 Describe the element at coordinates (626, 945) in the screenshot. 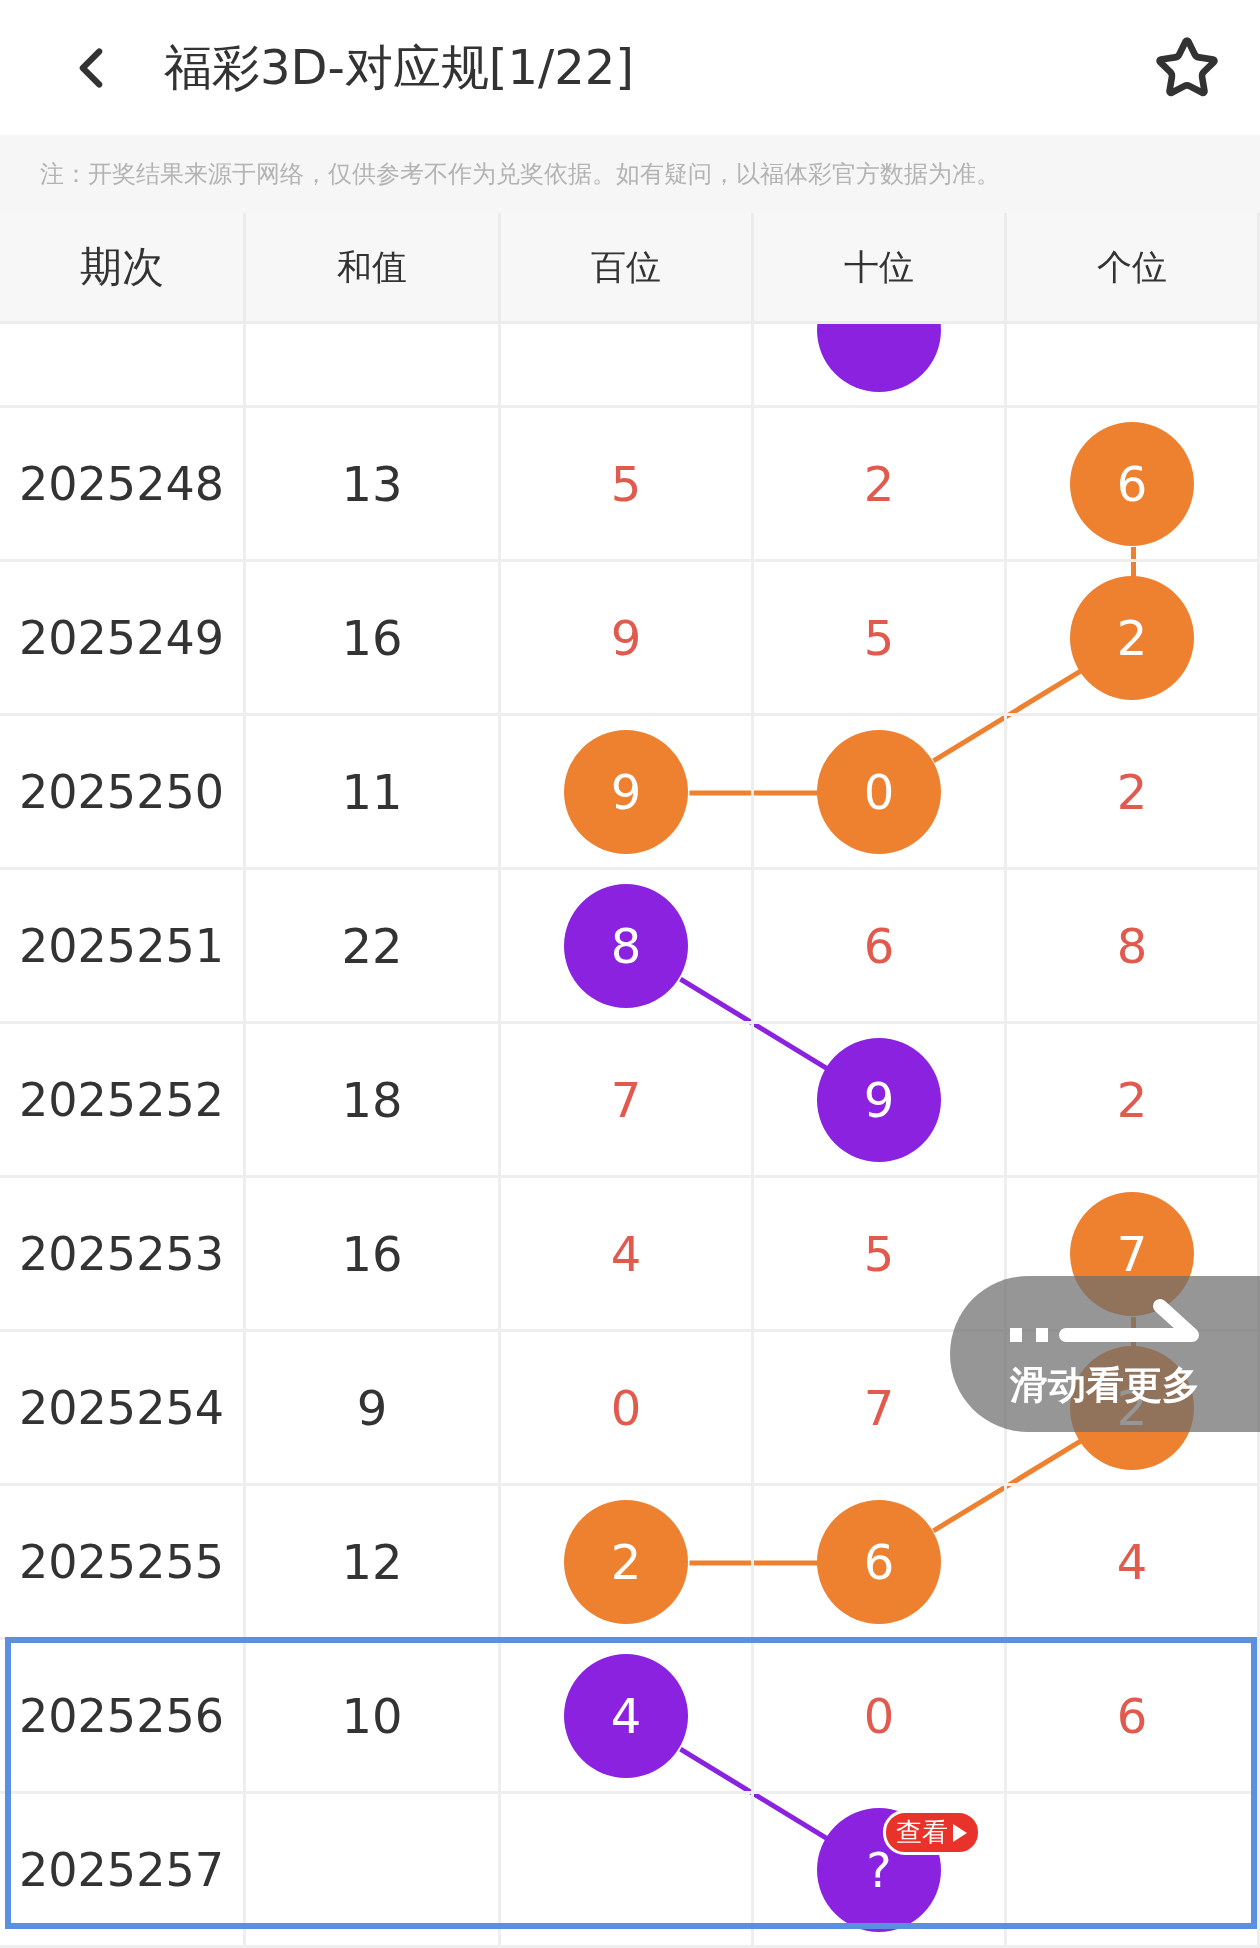

I see `number-ball: 8` at that location.